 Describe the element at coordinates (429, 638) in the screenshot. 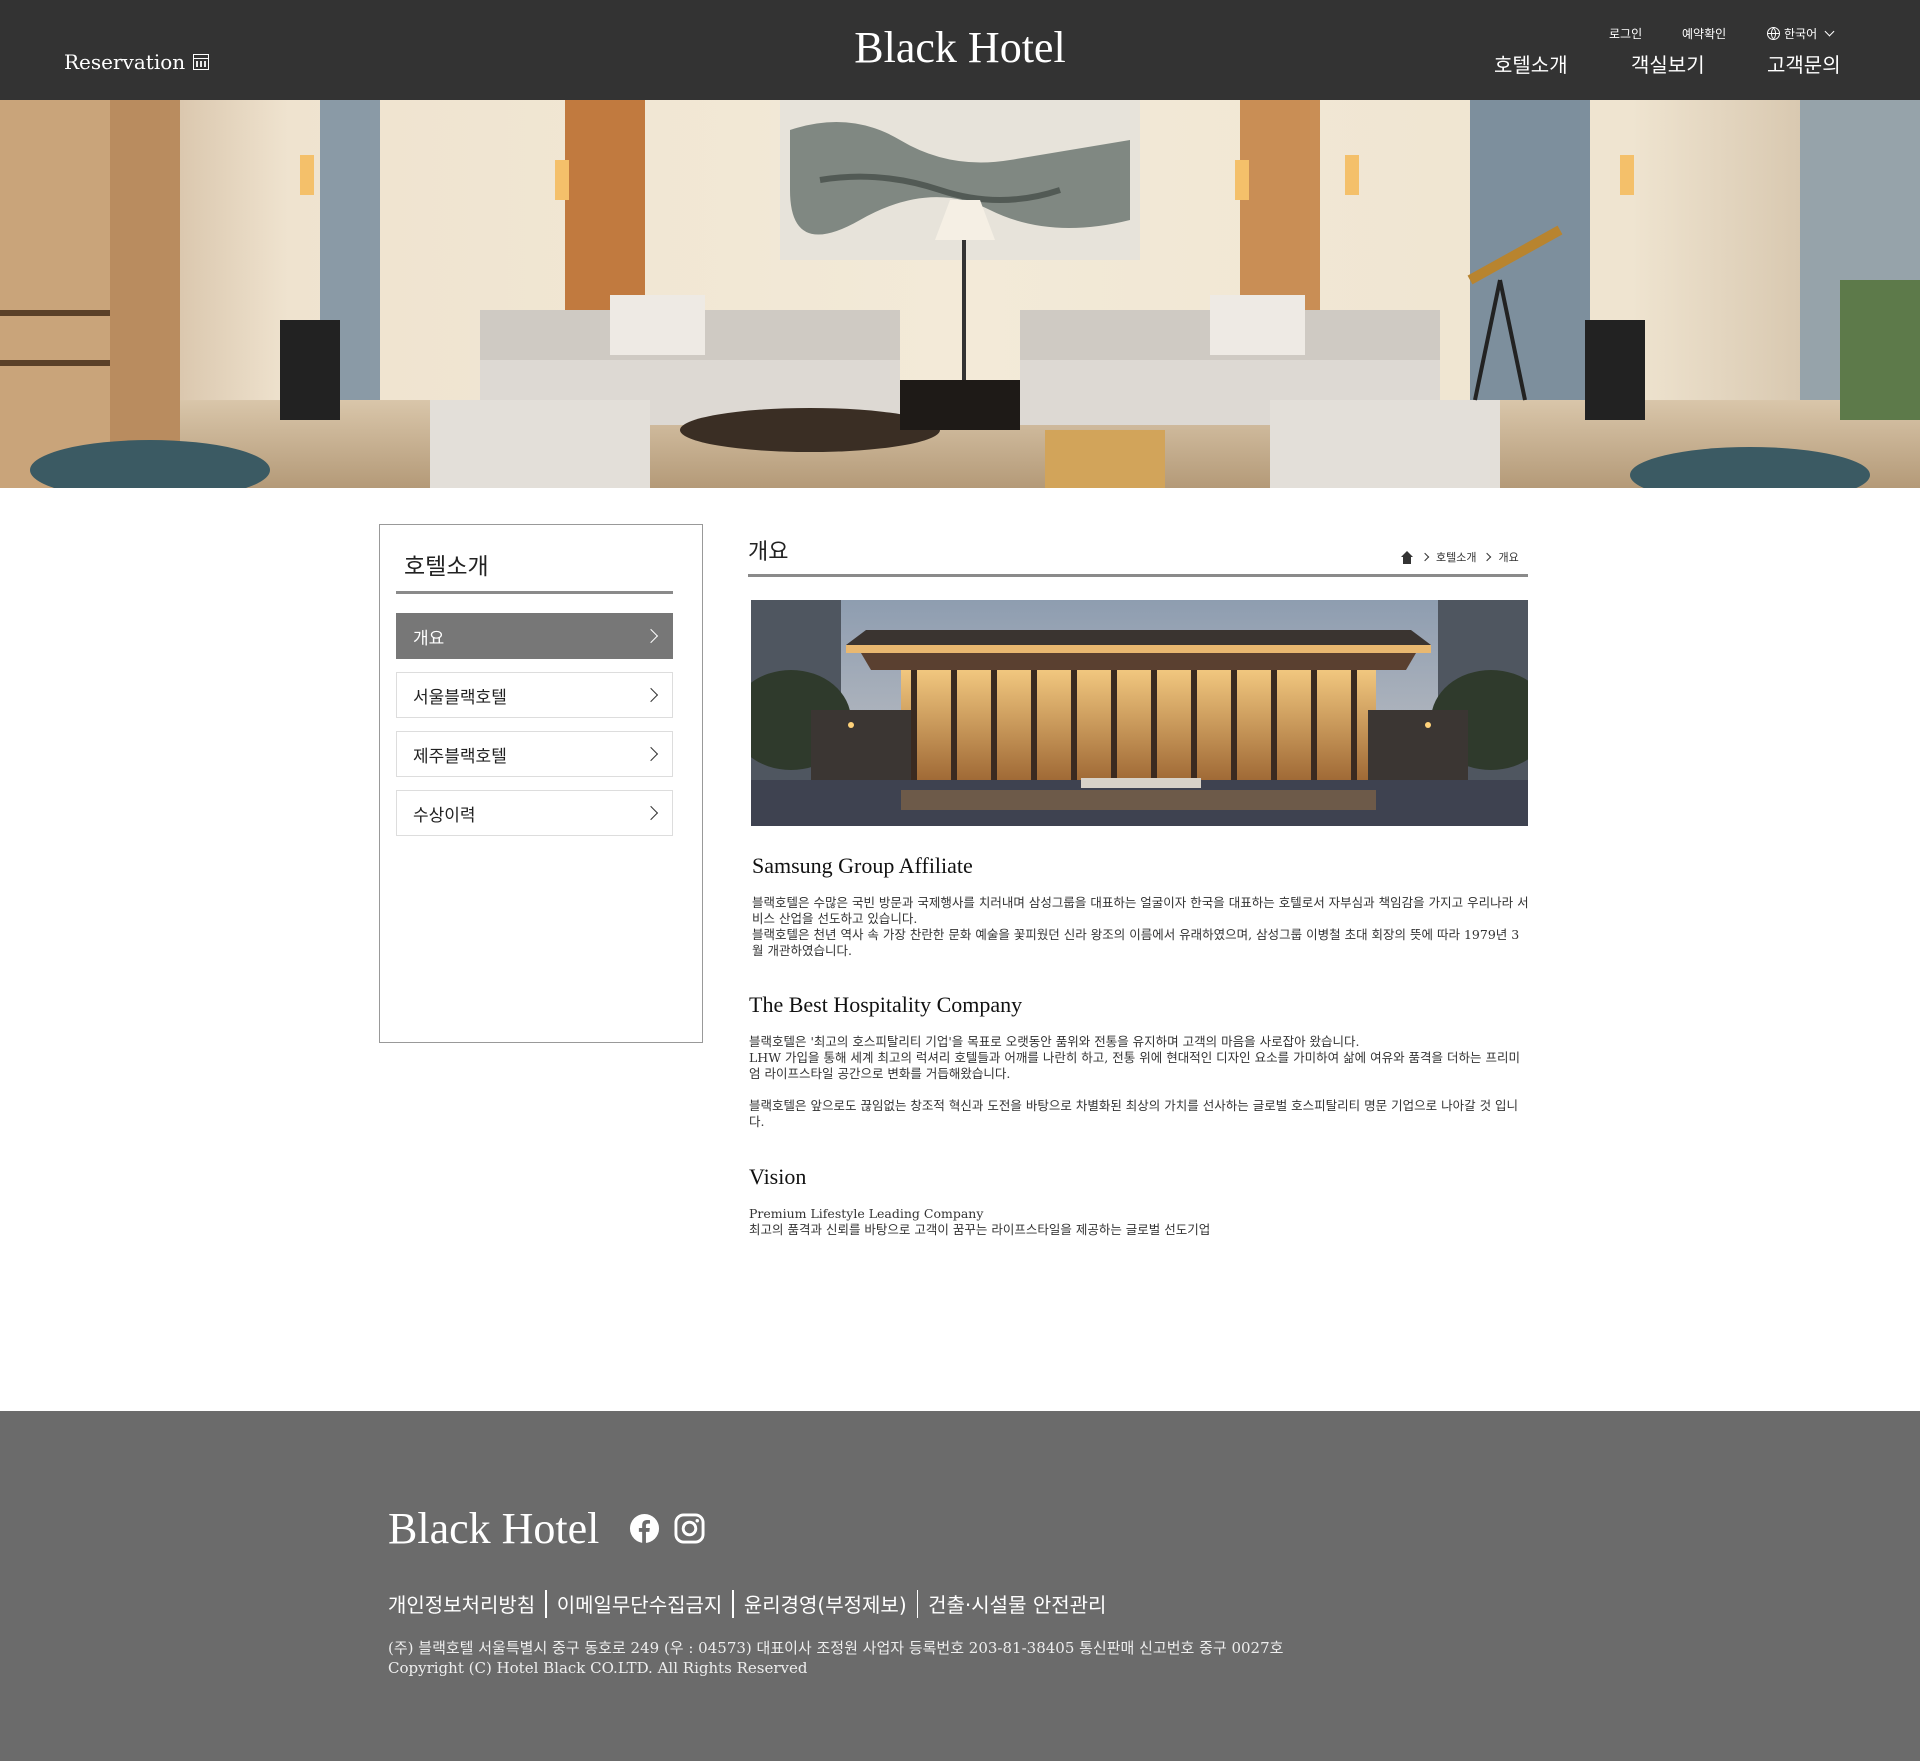

I see `sidebar-item-label: 개요` at that location.